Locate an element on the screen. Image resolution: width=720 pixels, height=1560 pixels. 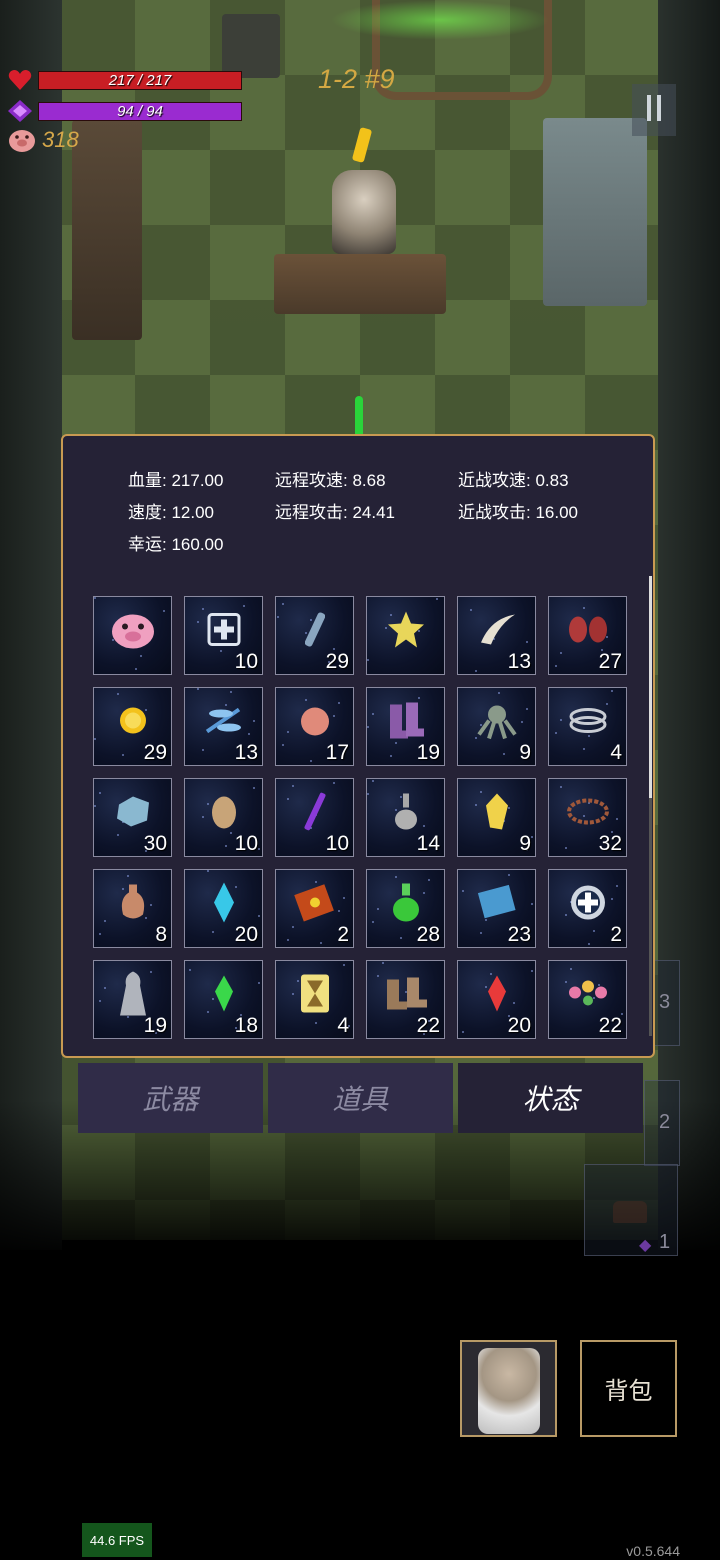
inventory-slot: 23 is located at coordinates (496, 908).